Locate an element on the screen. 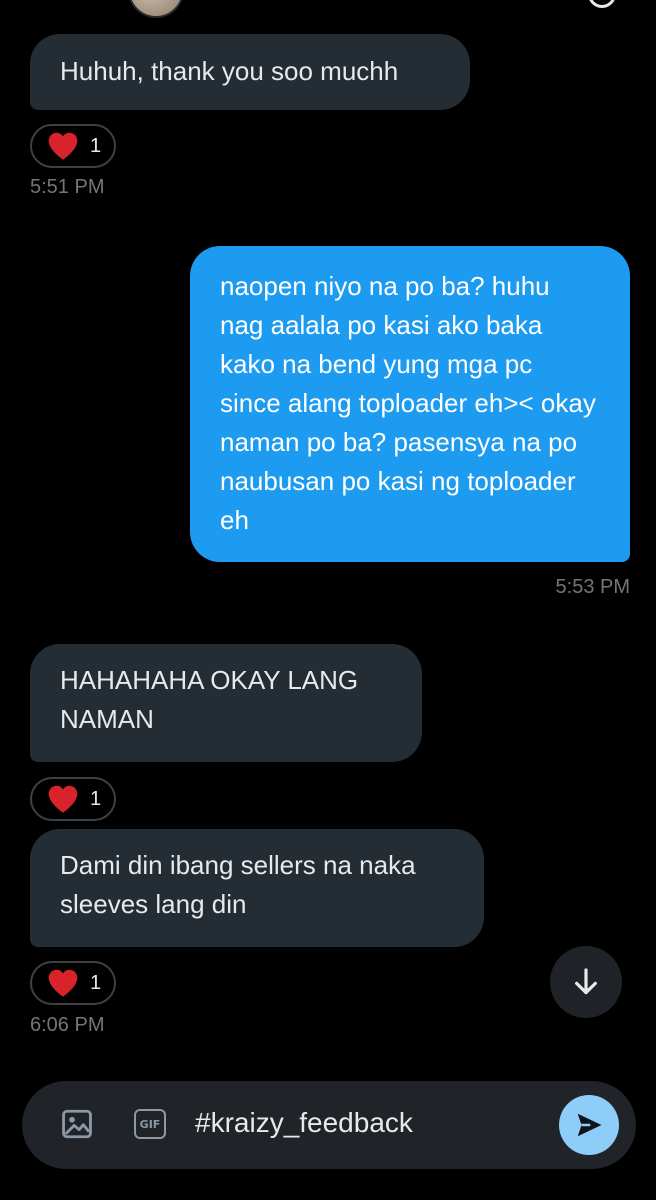 Image resolution: width=656 pixels, height=1200 pixels. send-button is located at coordinates (589, 1125).